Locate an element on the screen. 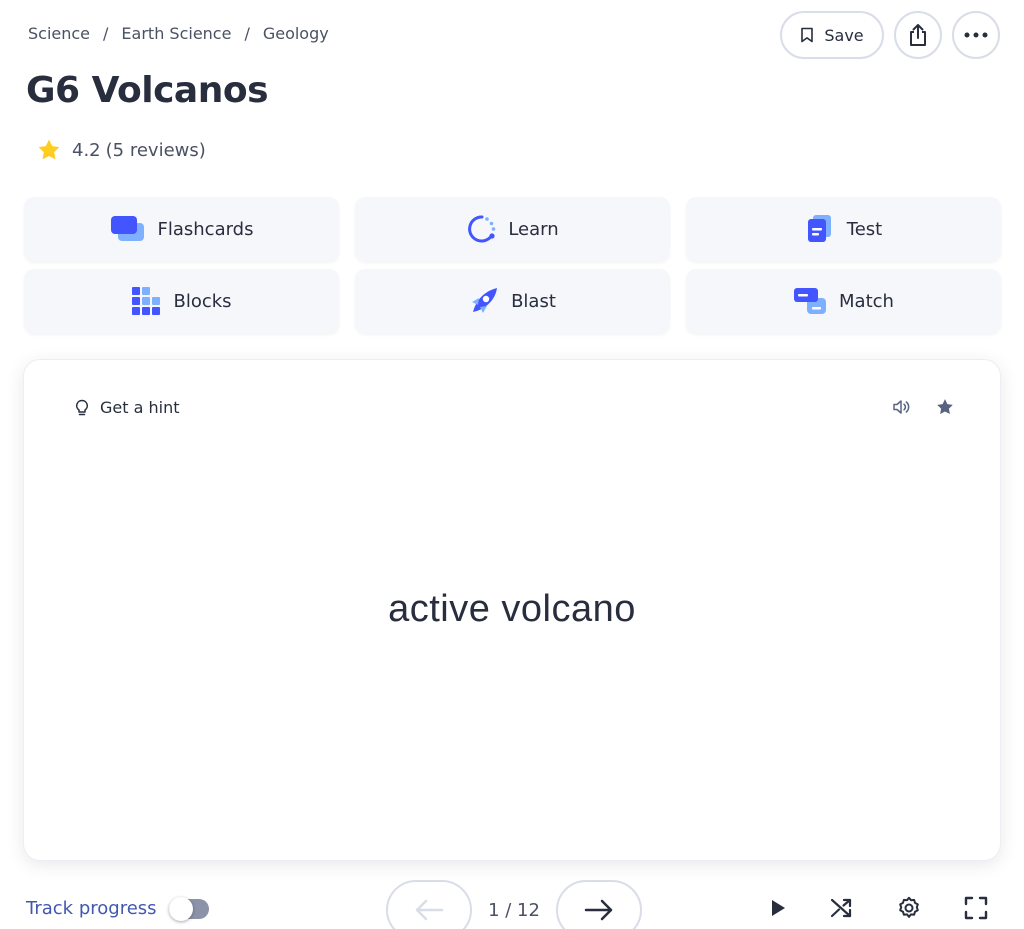 The height and width of the screenshot is (929, 1024). next-button is located at coordinates (599, 904).